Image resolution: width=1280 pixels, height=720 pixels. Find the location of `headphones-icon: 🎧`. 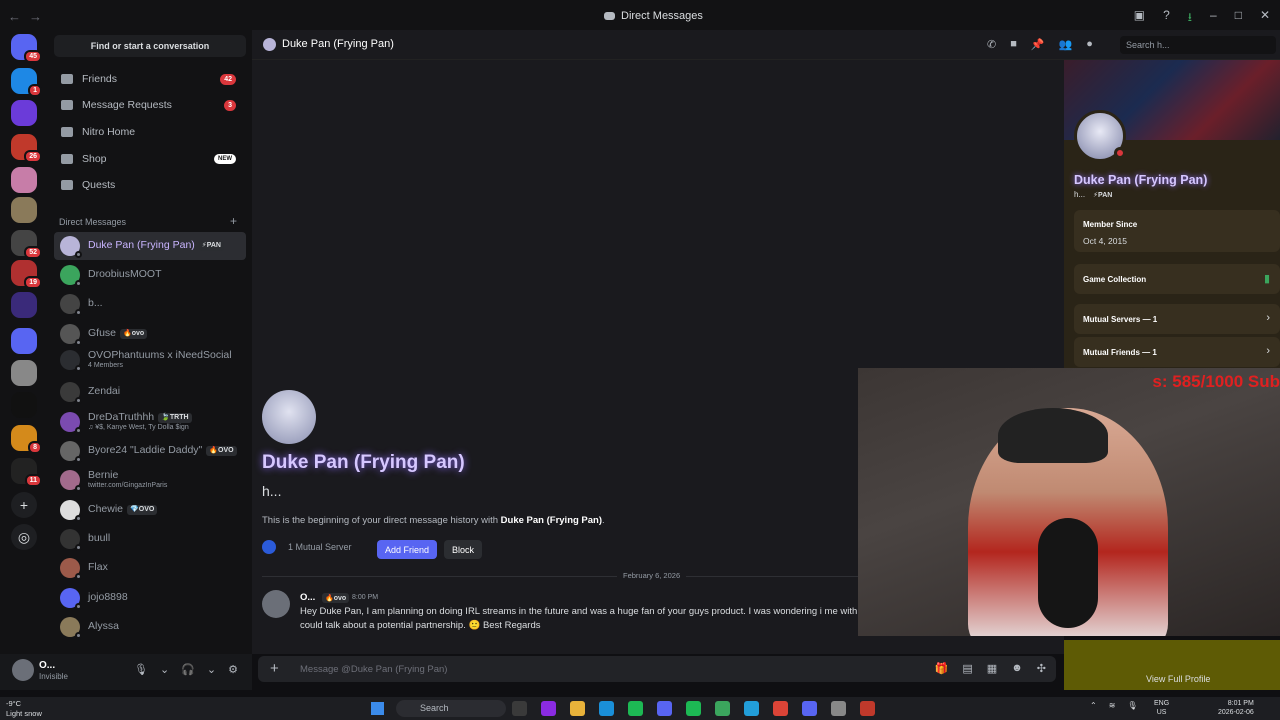

headphones-icon: 🎧 is located at coordinates (188, 669).